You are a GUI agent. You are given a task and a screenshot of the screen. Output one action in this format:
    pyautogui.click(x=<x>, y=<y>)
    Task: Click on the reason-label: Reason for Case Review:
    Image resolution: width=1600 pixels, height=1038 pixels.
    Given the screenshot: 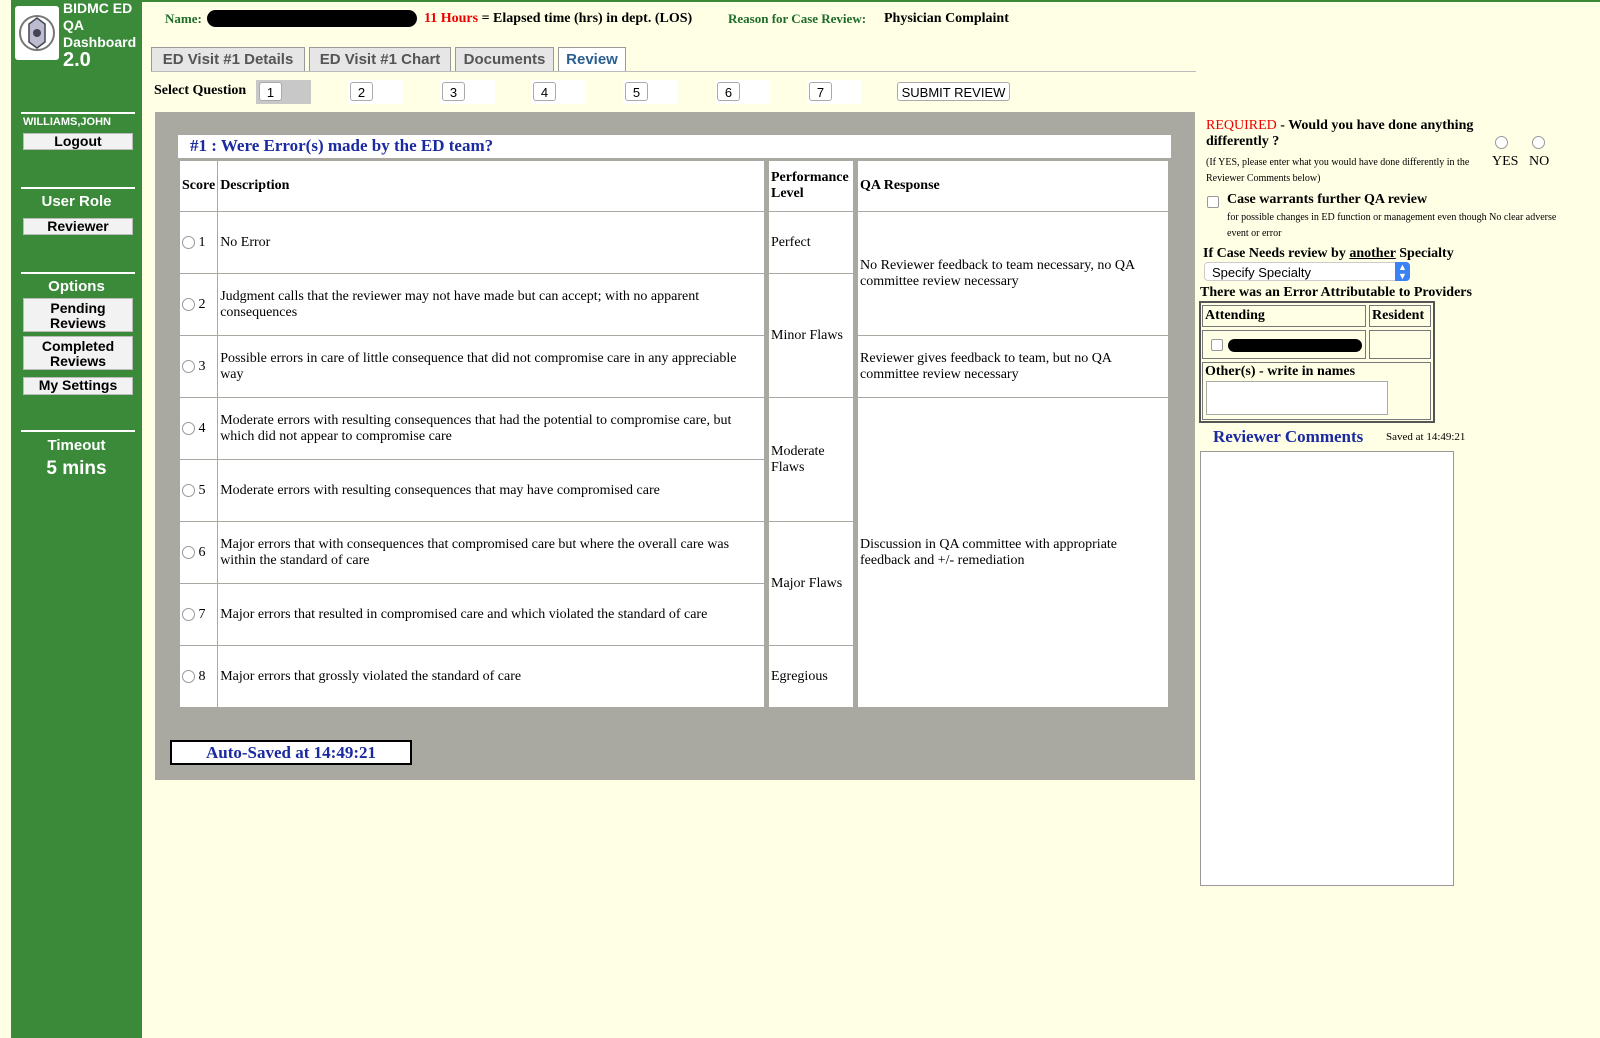 What is the action you would take?
    pyautogui.click(x=797, y=18)
    